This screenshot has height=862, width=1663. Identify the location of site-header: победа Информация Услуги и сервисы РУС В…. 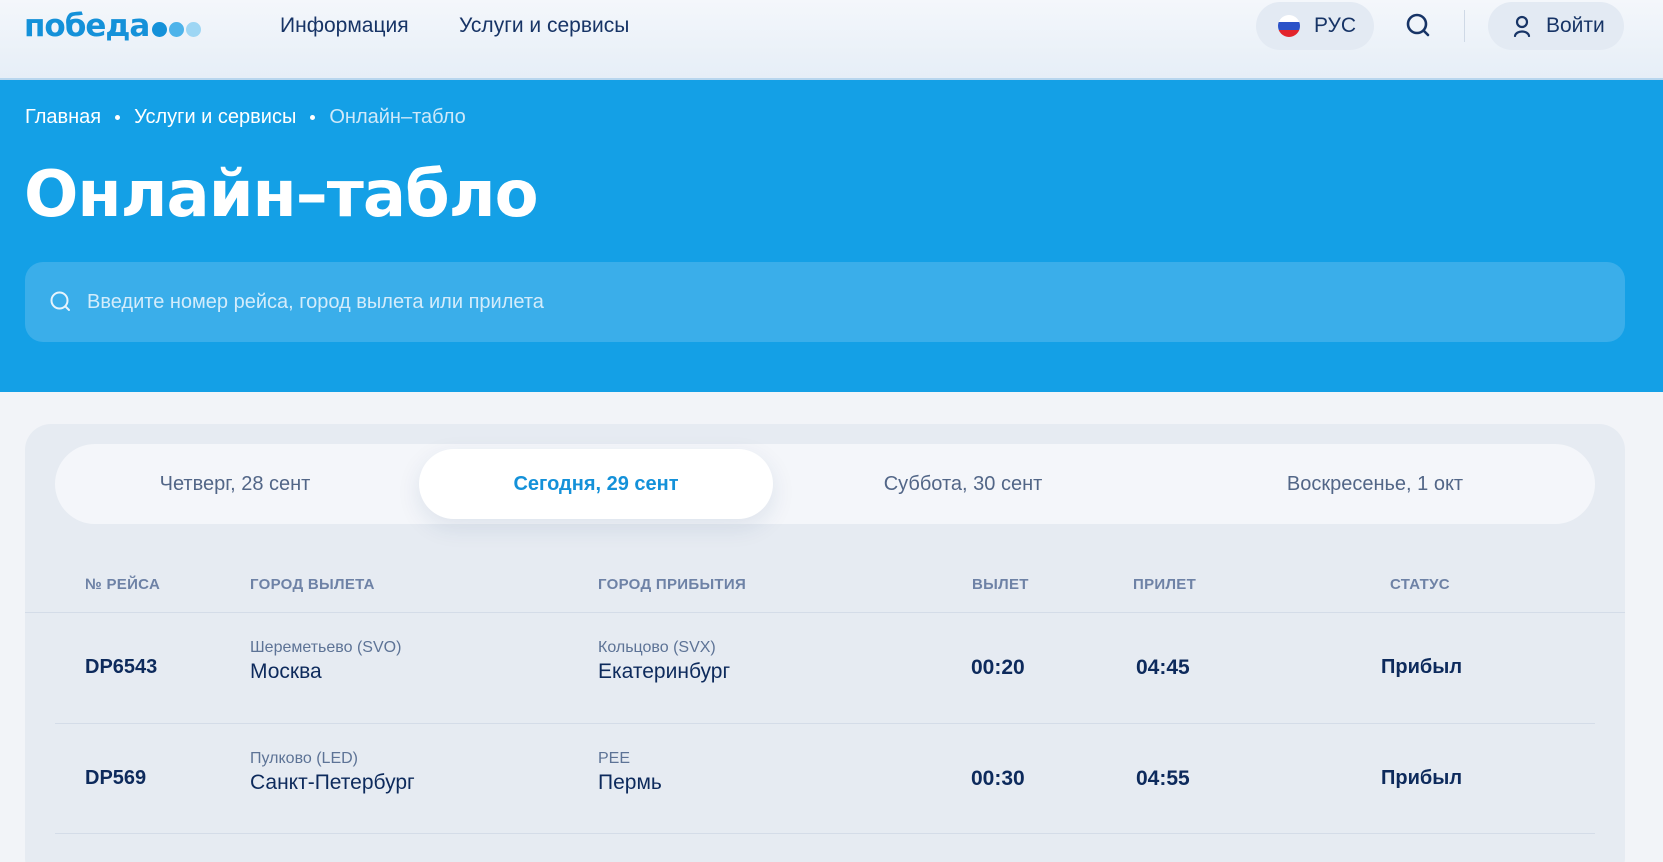
(831, 40).